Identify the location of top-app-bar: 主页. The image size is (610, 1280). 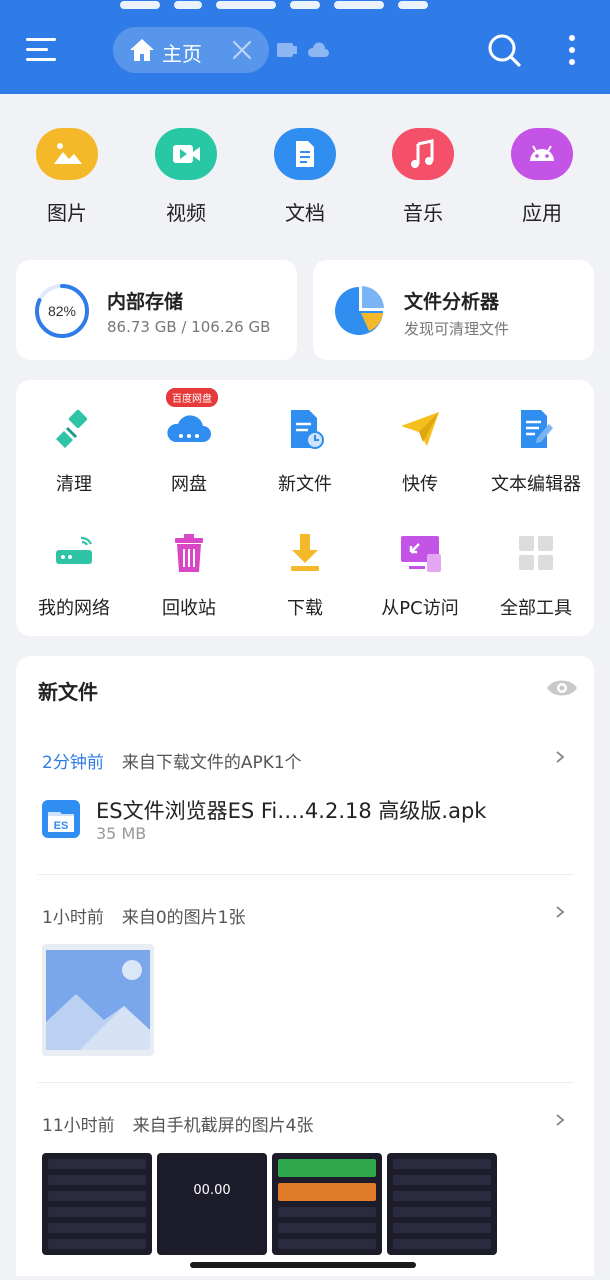
(305, 47).